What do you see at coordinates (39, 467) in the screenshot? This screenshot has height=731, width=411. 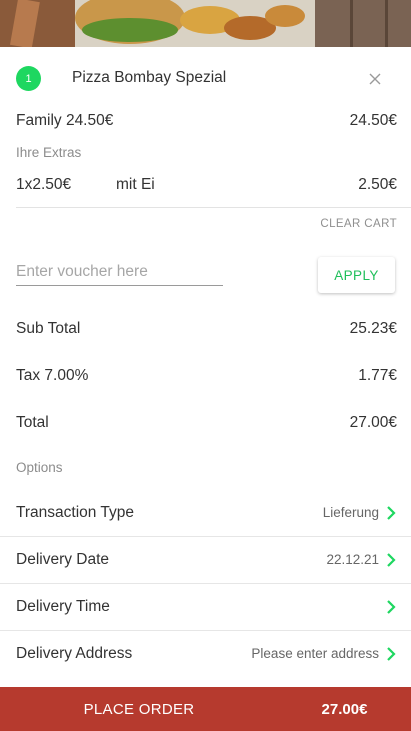 I see `options-heading: Options` at bounding box center [39, 467].